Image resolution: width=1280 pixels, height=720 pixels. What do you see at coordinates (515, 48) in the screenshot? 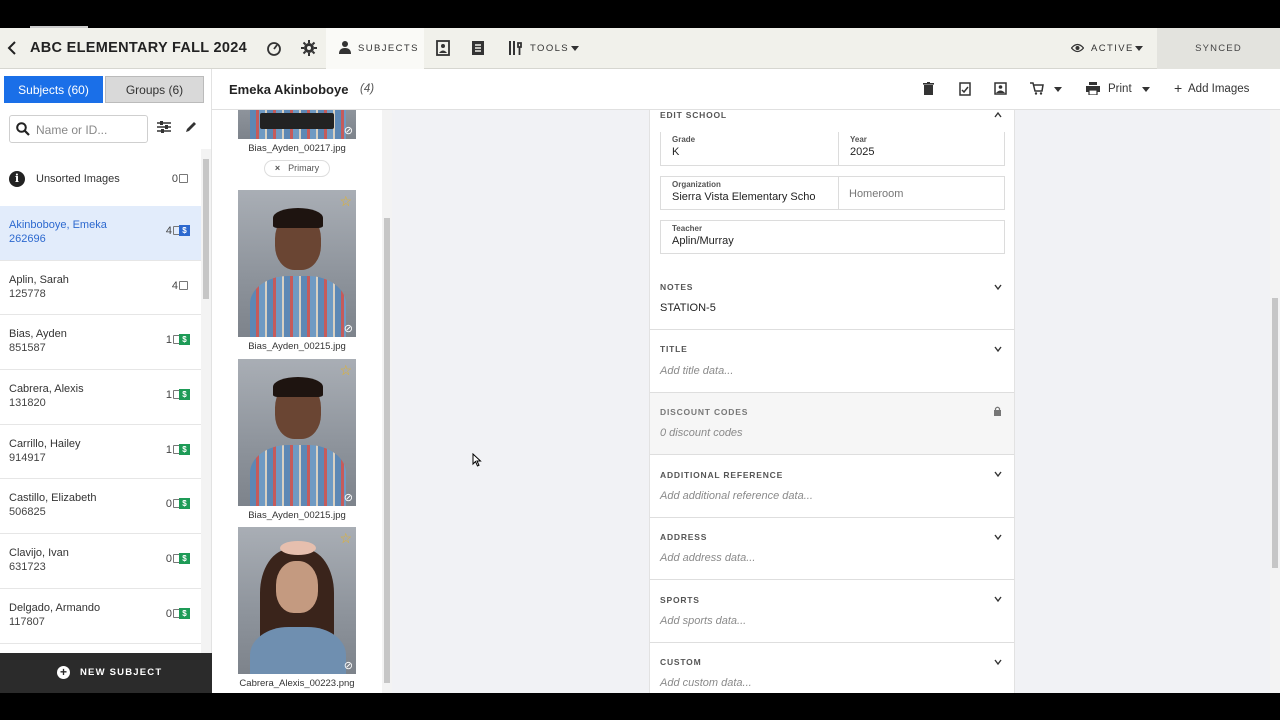
I see `tools-icon` at bounding box center [515, 48].